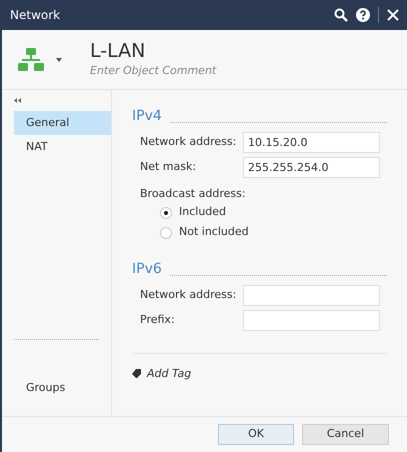 The height and width of the screenshot is (452, 407). What do you see at coordinates (169, 167) in the screenshot?
I see `field-label: Net mask:` at bounding box center [169, 167].